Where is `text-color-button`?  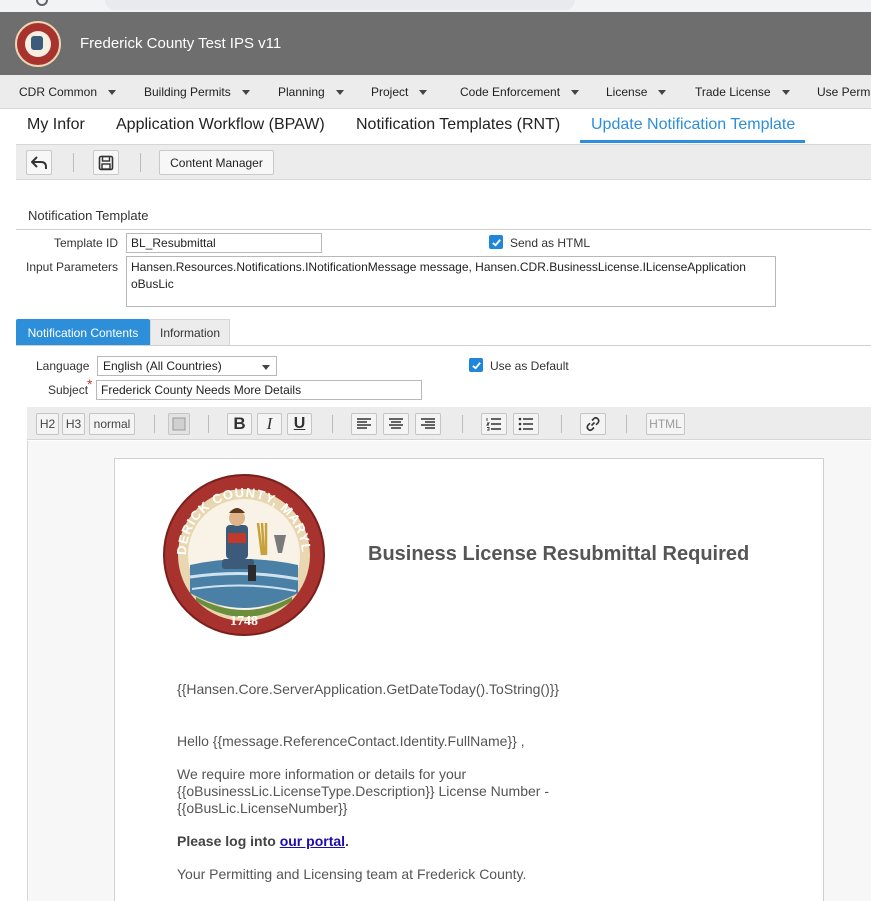
text-color-button is located at coordinates (179, 424).